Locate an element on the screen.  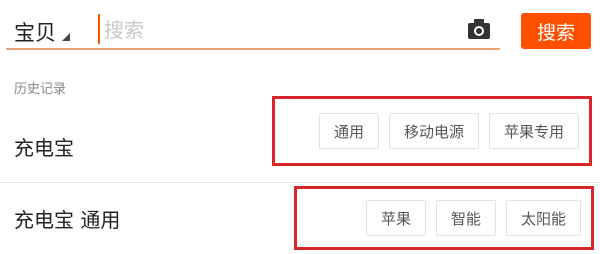
tag-highlight-box: 苹果 智能 太阳能 is located at coordinates (444, 218).